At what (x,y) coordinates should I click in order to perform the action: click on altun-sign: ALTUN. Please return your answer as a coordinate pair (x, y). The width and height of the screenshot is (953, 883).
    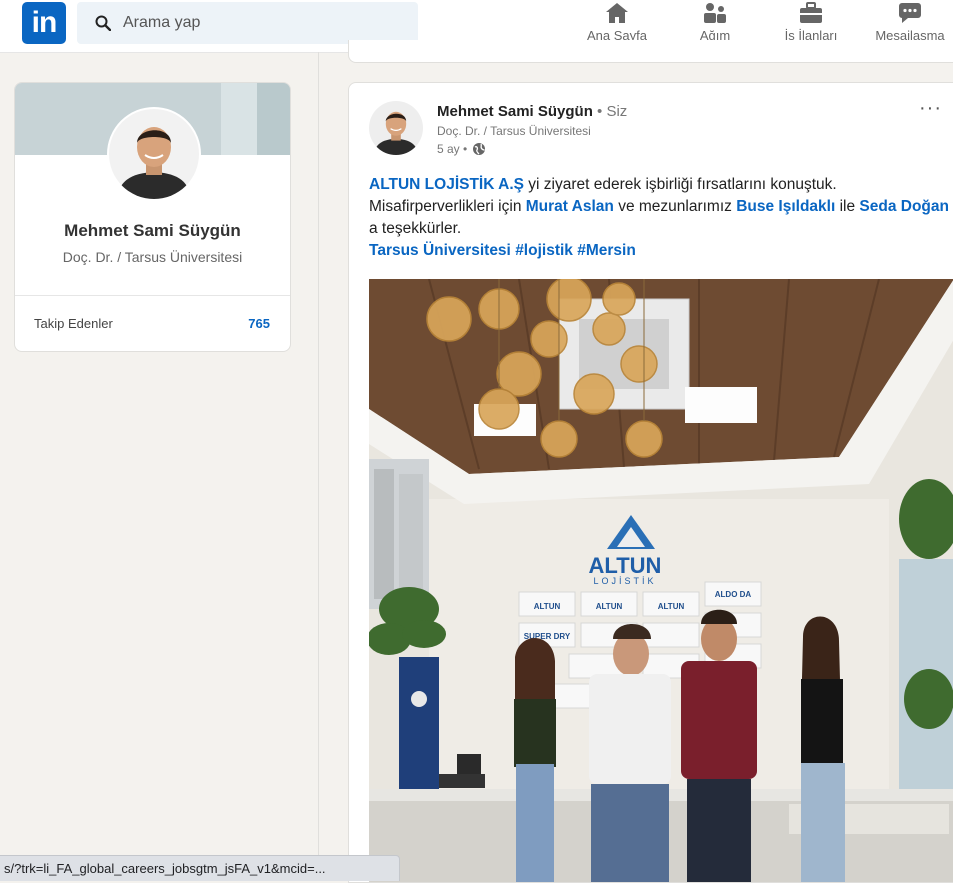
    Looking at the image, I should click on (625, 565).